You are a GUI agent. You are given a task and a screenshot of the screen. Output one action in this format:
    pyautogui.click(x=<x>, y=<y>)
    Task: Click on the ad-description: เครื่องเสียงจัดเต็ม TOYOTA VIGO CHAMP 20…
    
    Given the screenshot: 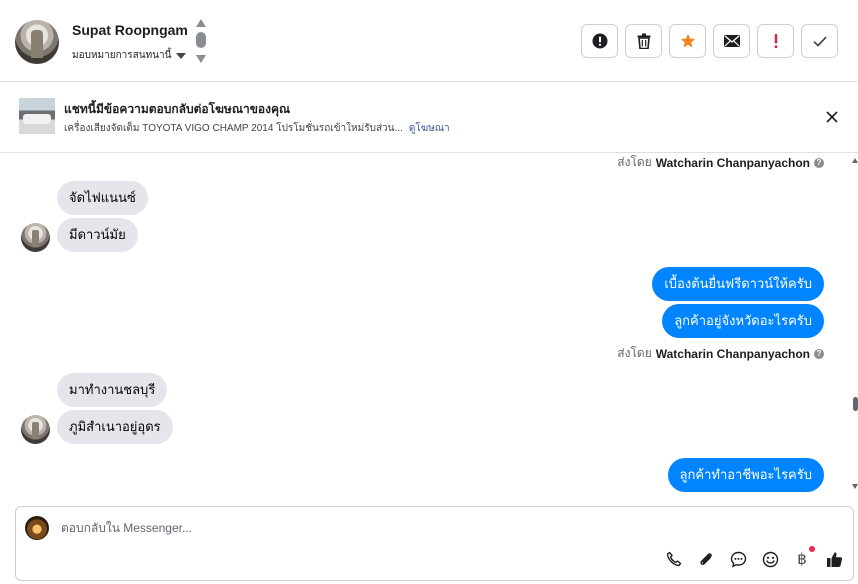 What is the action you would take?
    pyautogui.click(x=233, y=128)
    